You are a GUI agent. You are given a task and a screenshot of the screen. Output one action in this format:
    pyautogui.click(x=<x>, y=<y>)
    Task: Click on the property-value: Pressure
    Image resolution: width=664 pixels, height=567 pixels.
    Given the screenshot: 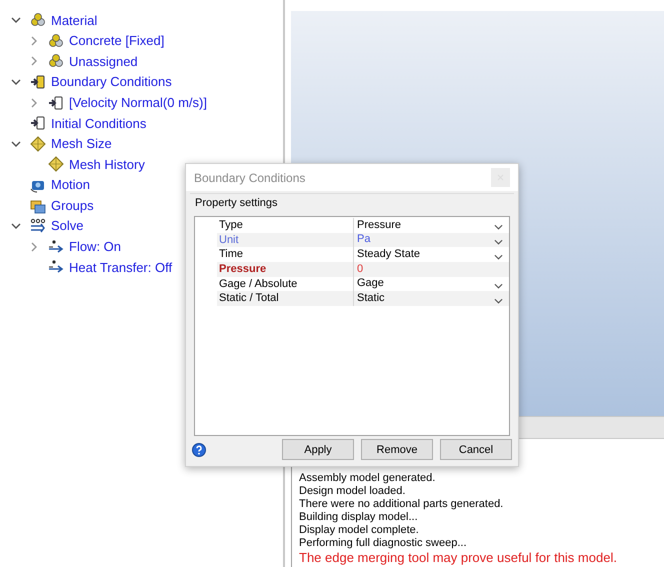 What is the action you would take?
    pyautogui.click(x=379, y=225)
    